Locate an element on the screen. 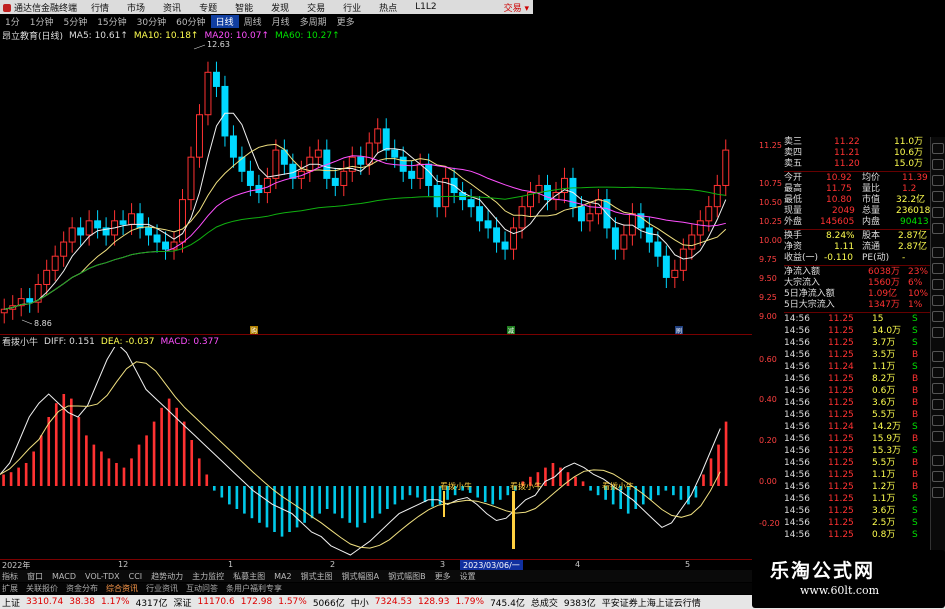 The width and height of the screenshot is (945, 609). indicator-tab: 更多 is located at coordinates (443, 576).